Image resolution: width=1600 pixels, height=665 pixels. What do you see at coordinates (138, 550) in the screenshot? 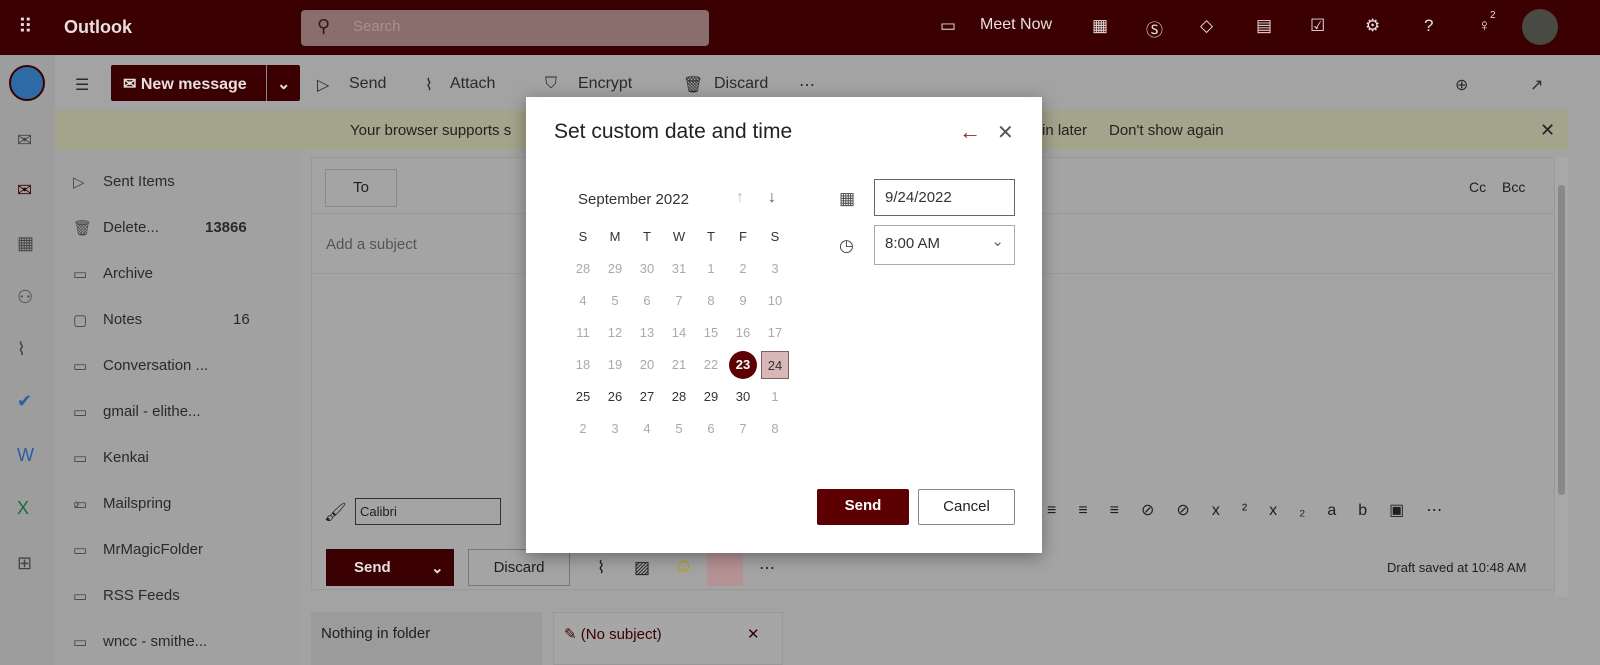
I see `folder-item: ▭ MrMagicFolder` at bounding box center [138, 550].